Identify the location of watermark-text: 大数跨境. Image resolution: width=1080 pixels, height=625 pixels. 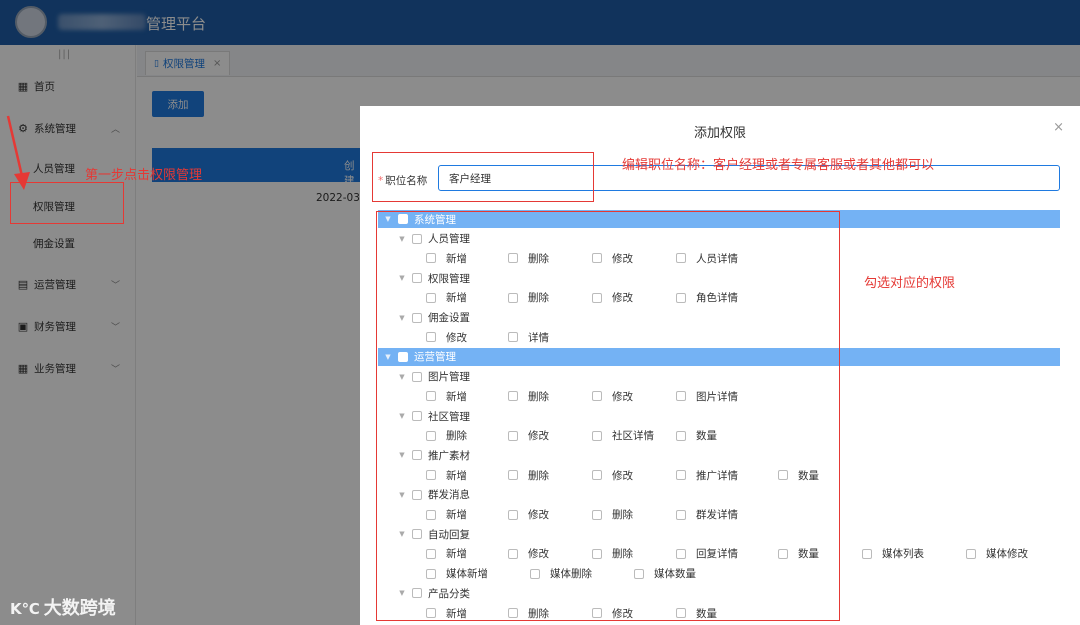
(79, 608).